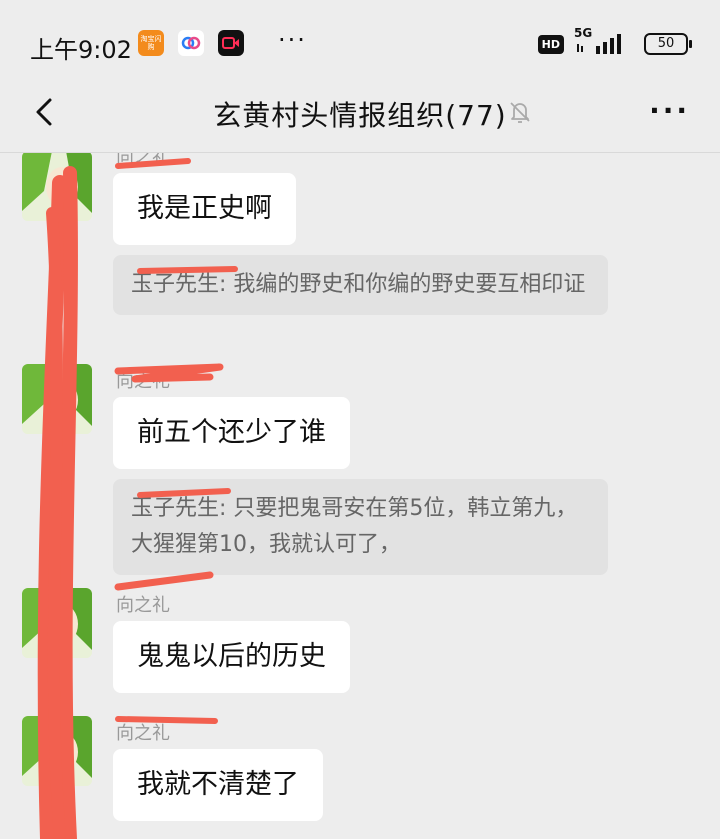  What do you see at coordinates (360, 45) in the screenshot?
I see `status-bar: 上午9:02 淘宝闪购 ··· HD 5G 50` at bounding box center [360, 45].